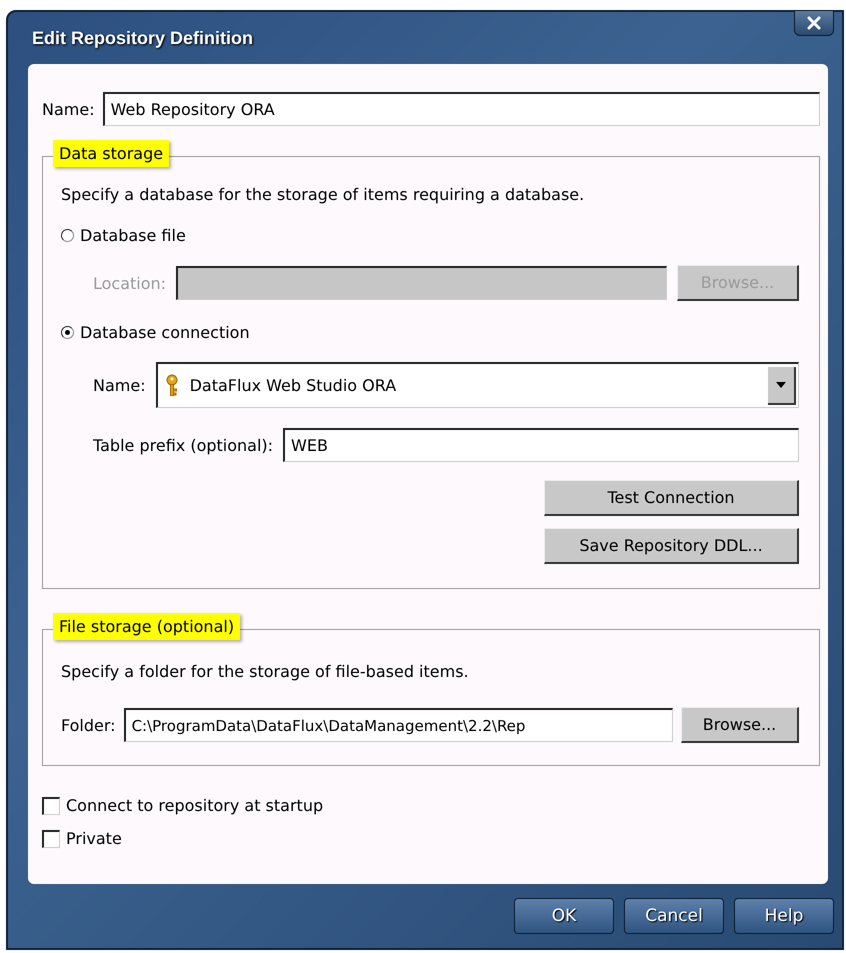 Image resolution: width=846 pixels, height=953 pixels. What do you see at coordinates (398, 725) in the screenshot?
I see `folder-field: C:\ProgramData\DataFlux\DataManagement\2.2\Rep` at bounding box center [398, 725].